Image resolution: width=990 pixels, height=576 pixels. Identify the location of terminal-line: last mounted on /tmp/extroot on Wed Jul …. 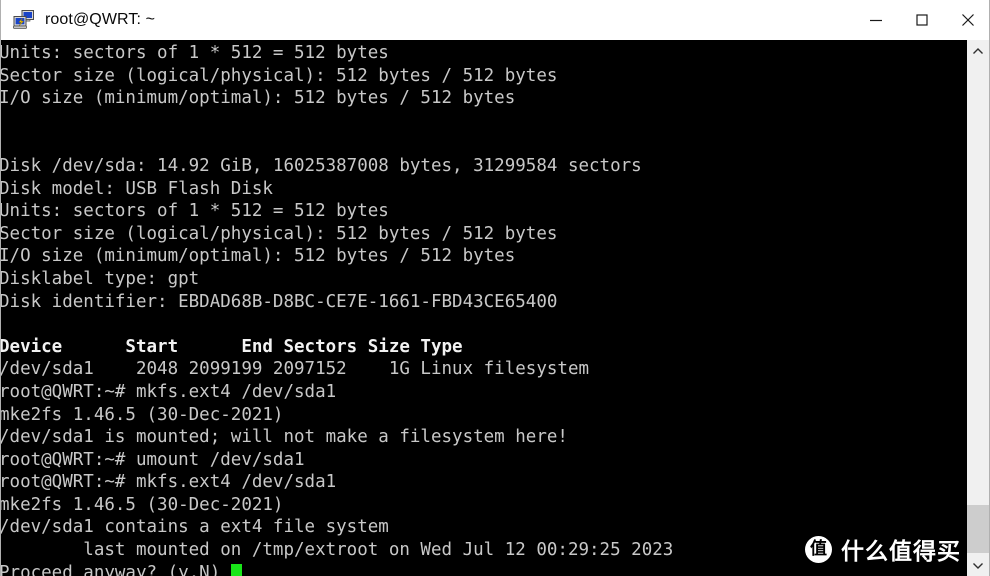
(337, 550).